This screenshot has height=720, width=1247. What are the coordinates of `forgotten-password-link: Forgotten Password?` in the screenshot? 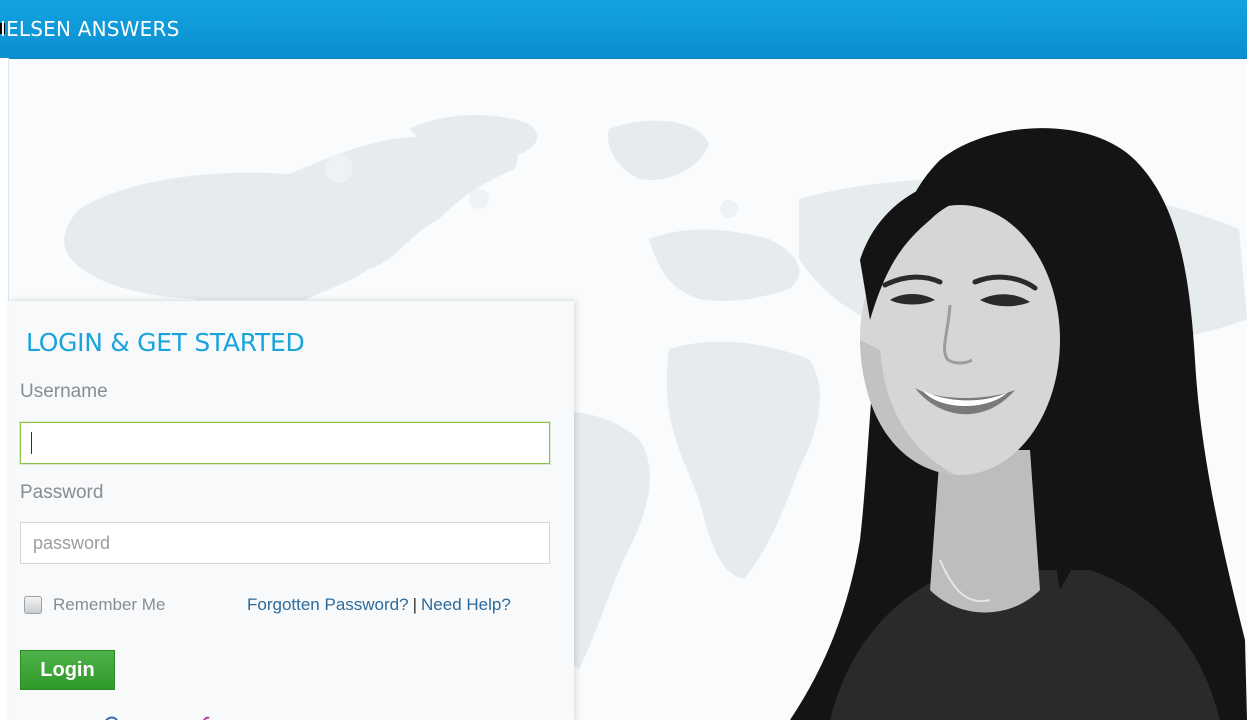 It's located at (328, 604).